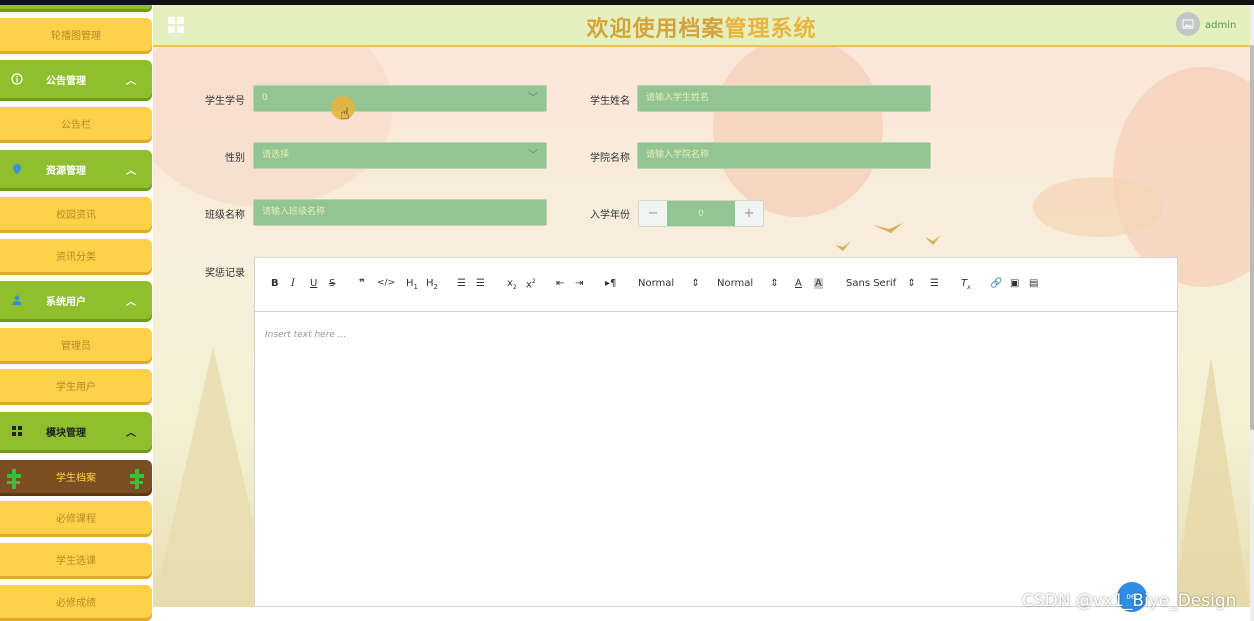 The image size is (1254, 621). Describe the element at coordinates (669, 283) in the screenshot. I see `header-select: Normal ⇕` at that location.